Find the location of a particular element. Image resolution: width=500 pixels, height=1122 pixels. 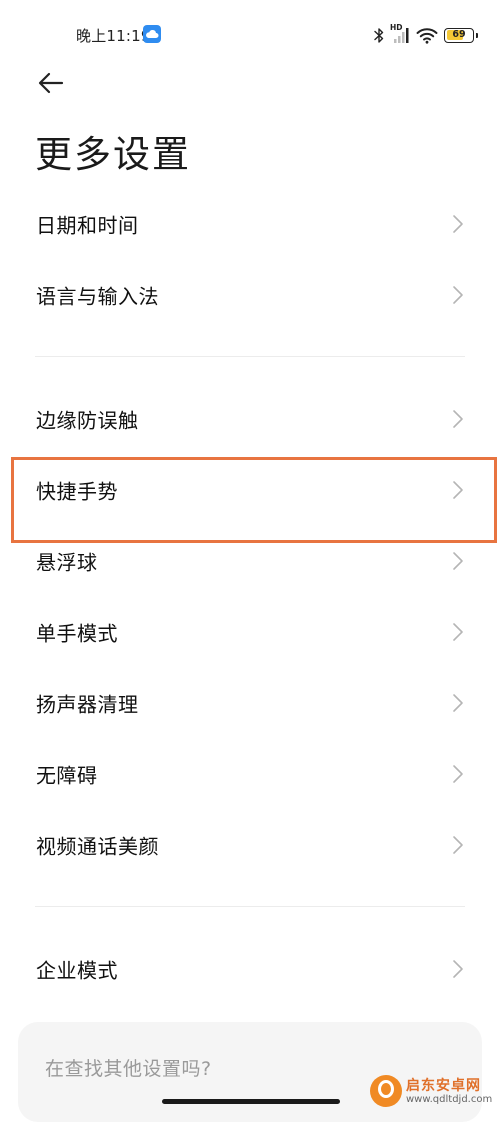

back-button is located at coordinates (50, 83).